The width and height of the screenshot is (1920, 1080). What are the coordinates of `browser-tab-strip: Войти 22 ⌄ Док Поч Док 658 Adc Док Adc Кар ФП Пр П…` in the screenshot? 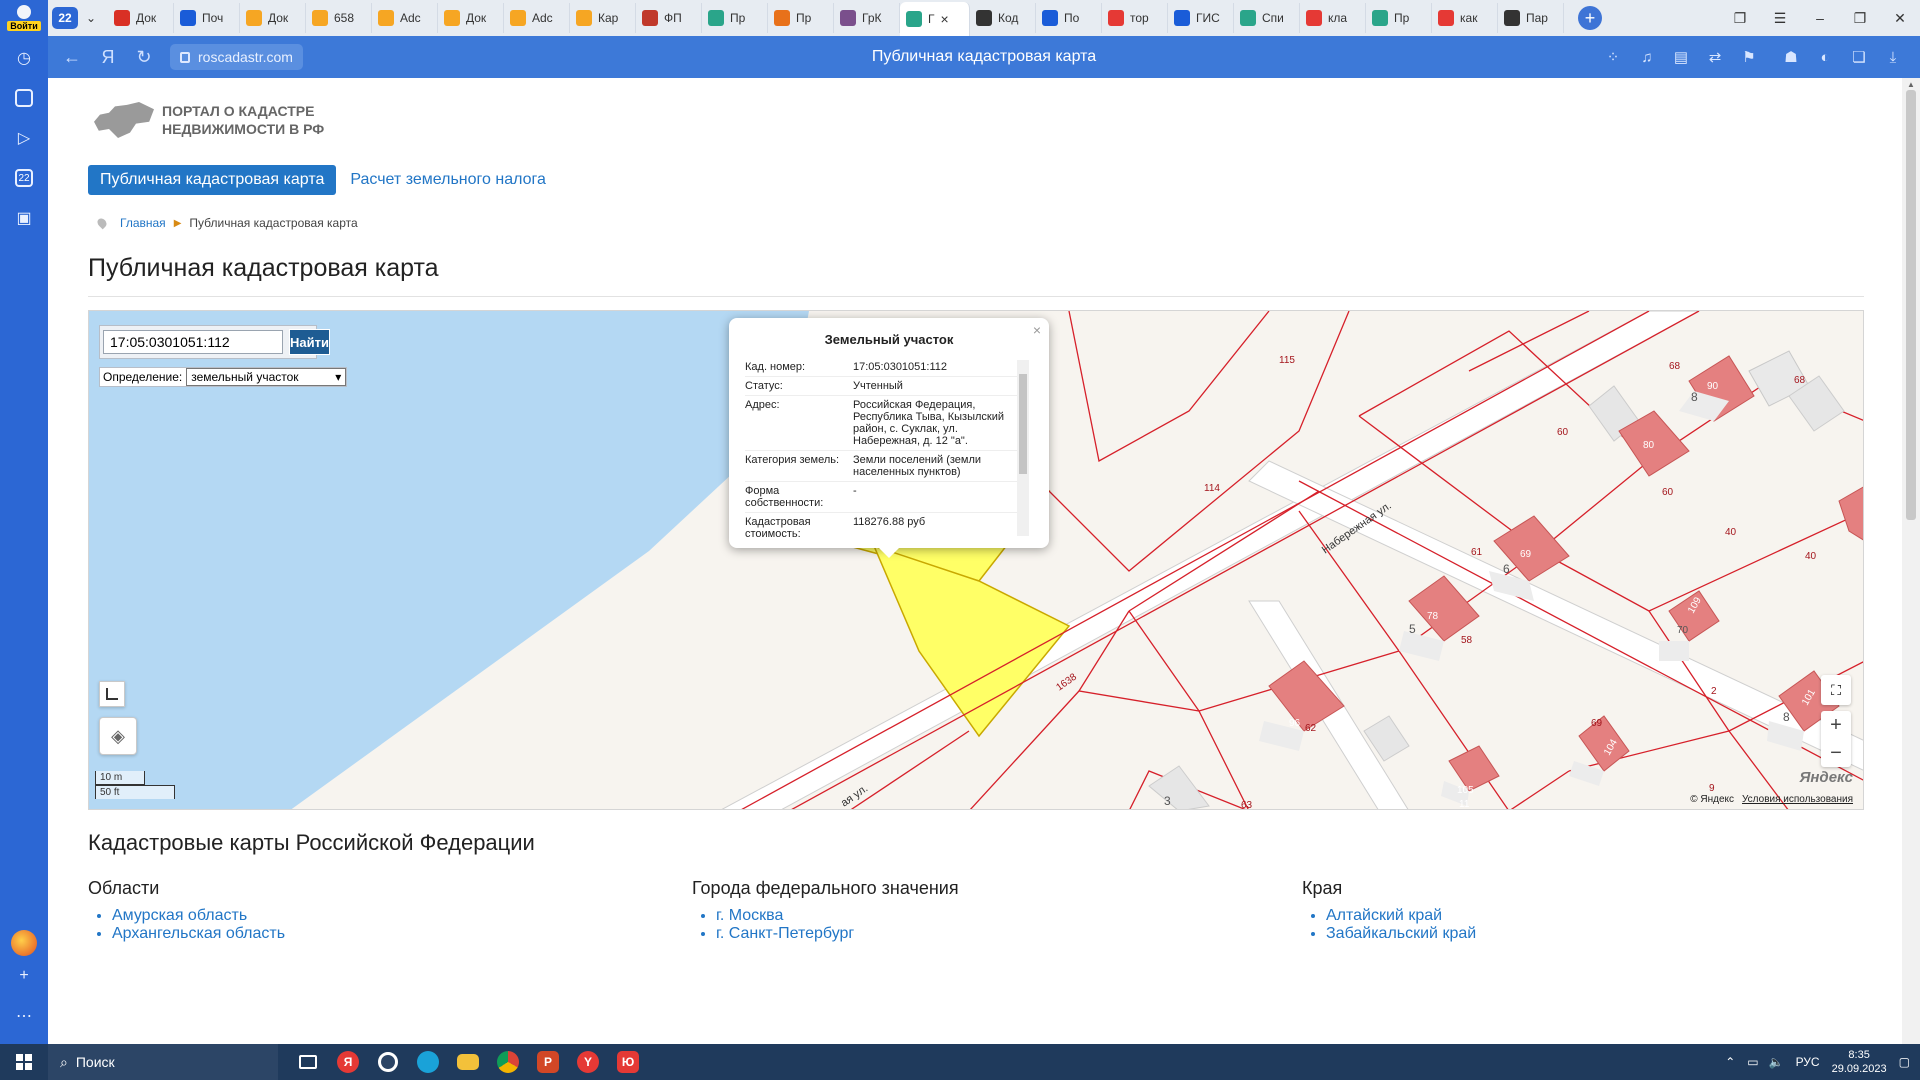 It's located at (960, 18).